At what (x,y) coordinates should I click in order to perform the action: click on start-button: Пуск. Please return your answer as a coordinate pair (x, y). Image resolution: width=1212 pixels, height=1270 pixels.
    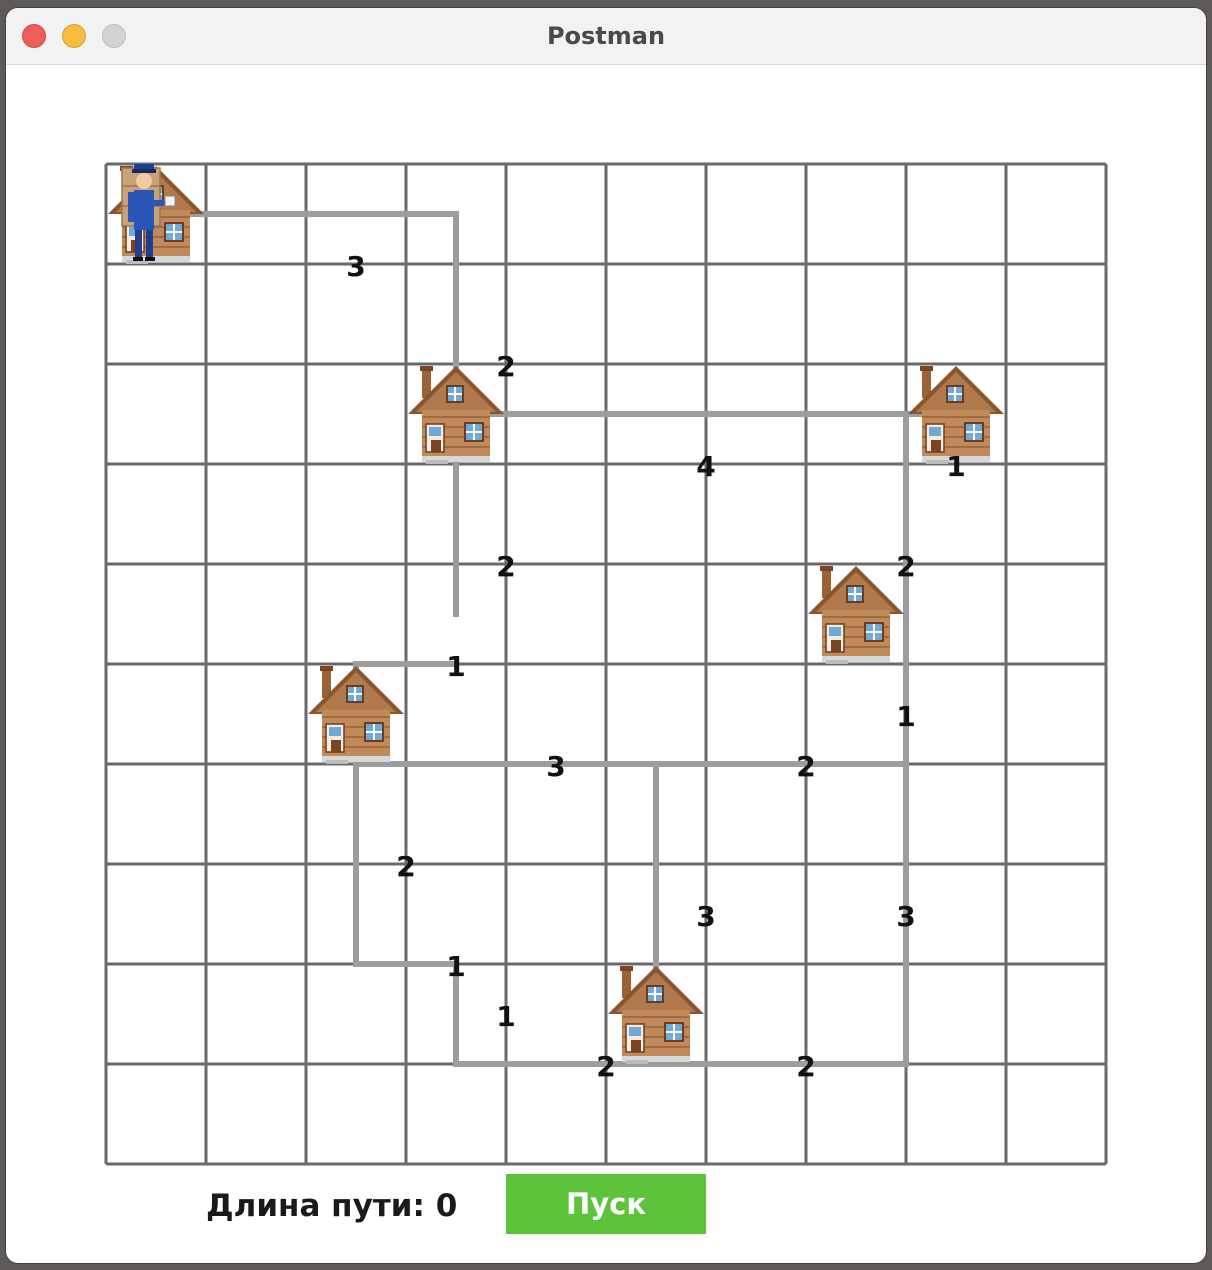
    Looking at the image, I should click on (606, 1204).